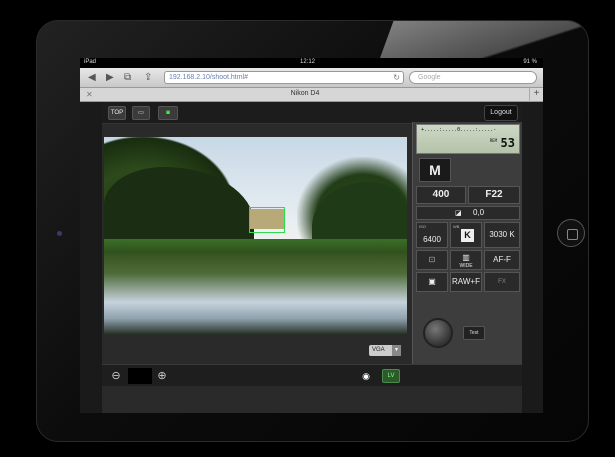 The height and width of the screenshot is (457, 615). What do you see at coordinates (366, 376) in the screenshot?
I see `capture-icon: ◉` at bounding box center [366, 376].